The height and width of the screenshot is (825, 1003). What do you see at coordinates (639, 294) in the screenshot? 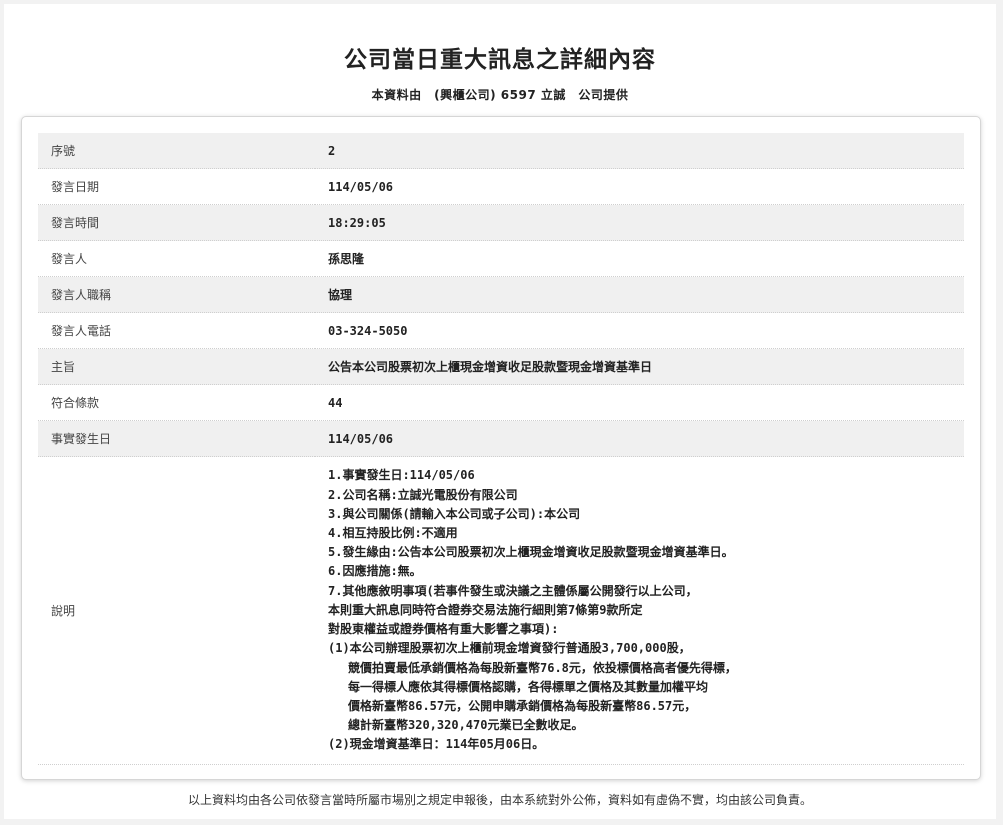
I see `row-value: 協理` at bounding box center [639, 294].